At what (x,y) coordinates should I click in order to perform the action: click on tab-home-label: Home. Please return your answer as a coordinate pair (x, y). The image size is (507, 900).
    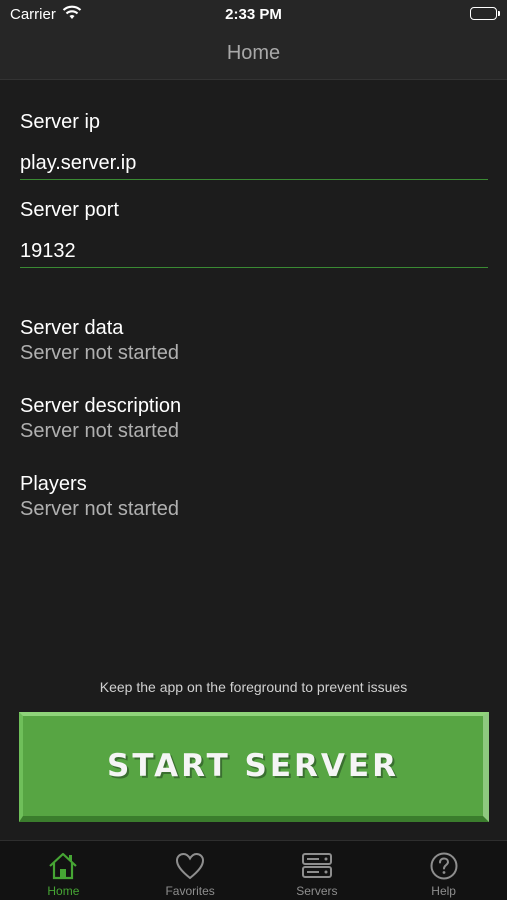
    Looking at the image, I should click on (63, 891).